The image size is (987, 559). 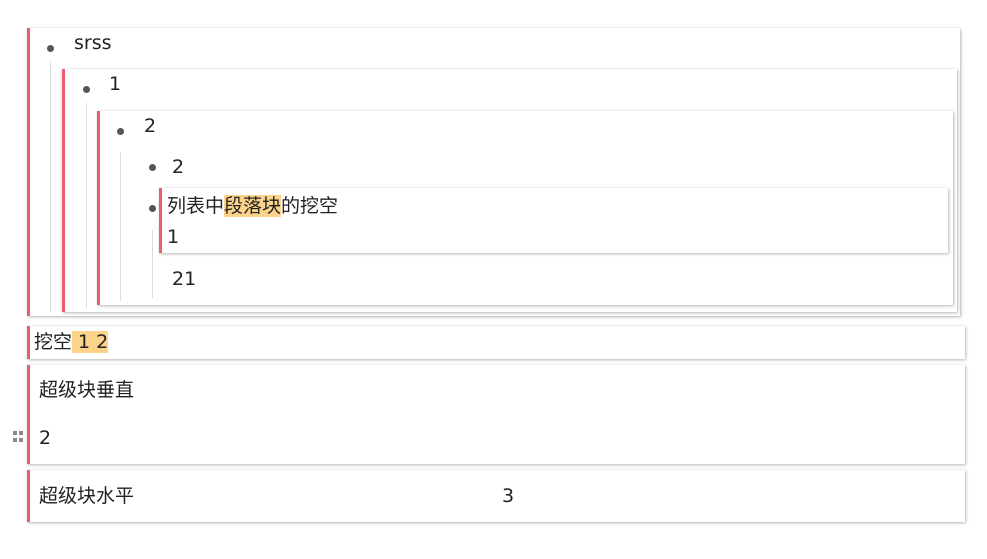 What do you see at coordinates (53, 342) in the screenshot?
I see `cloze-prefix: 挖空` at bounding box center [53, 342].